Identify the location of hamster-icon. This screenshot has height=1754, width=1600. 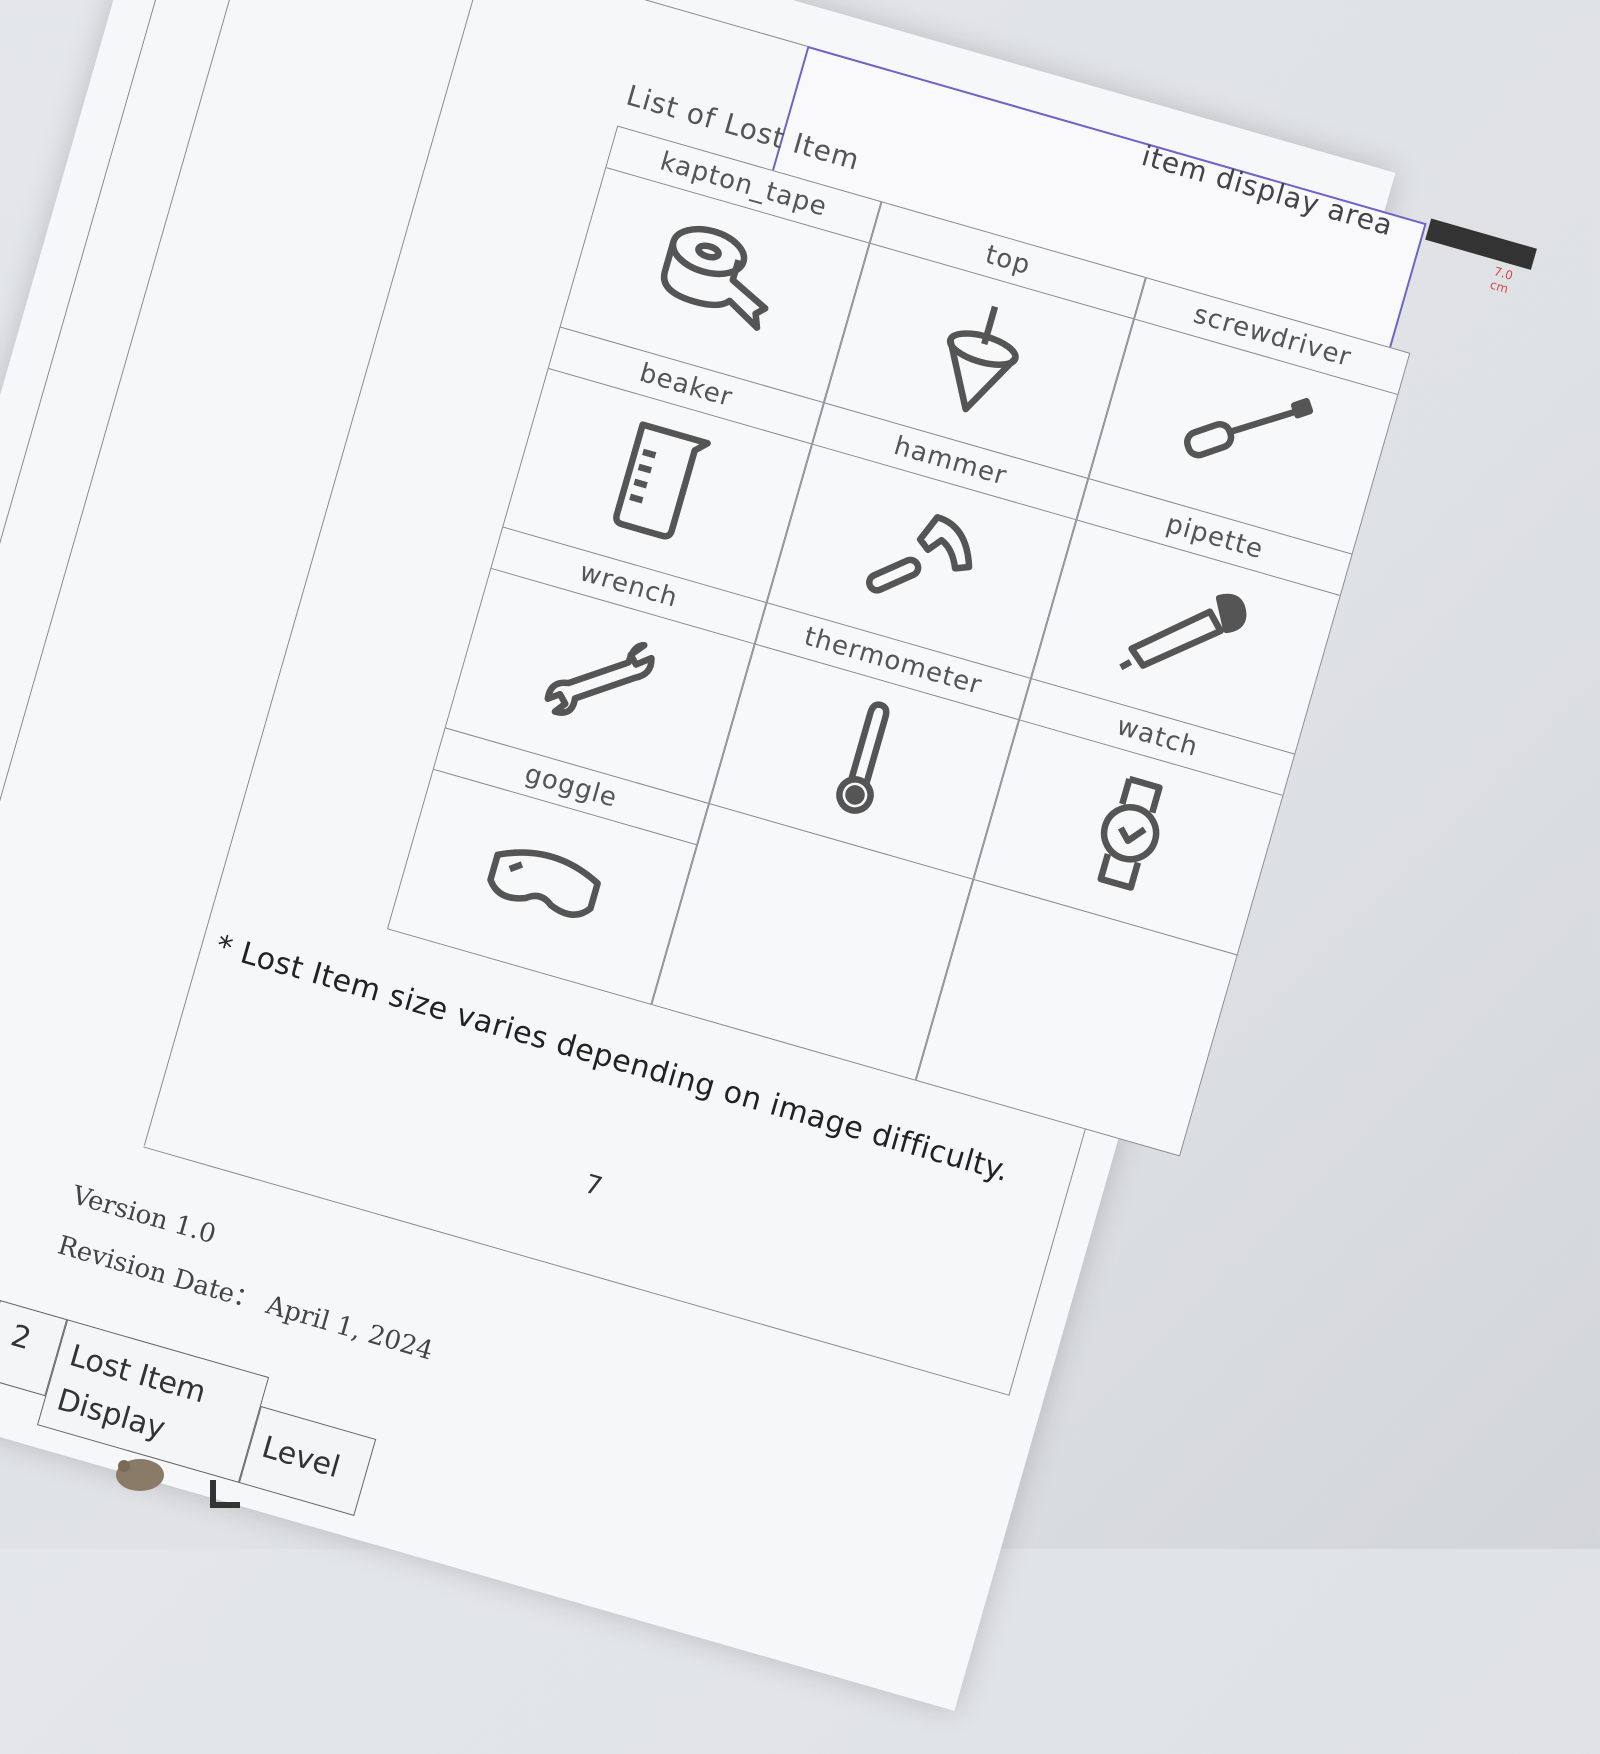
(140, 1472).